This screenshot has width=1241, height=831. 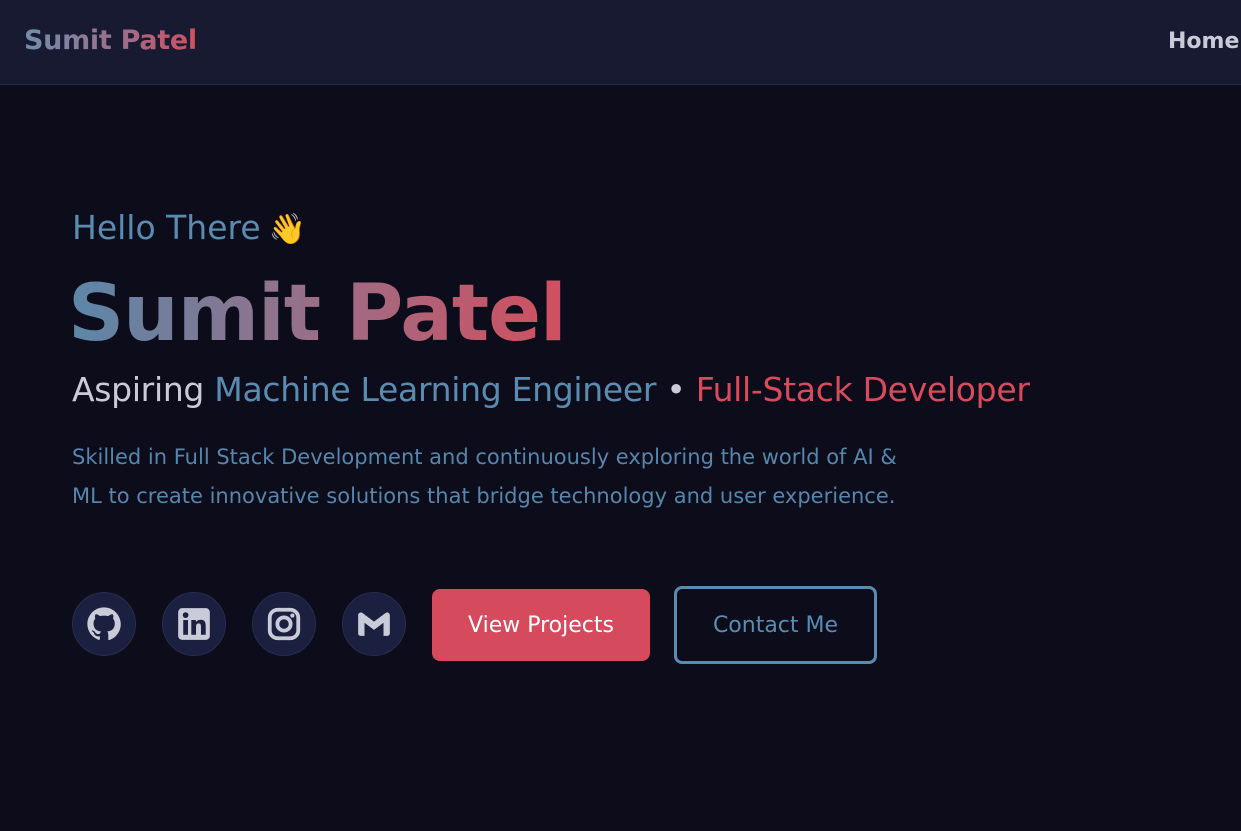 I want to click on github-icon, so click(x=104, y=624).